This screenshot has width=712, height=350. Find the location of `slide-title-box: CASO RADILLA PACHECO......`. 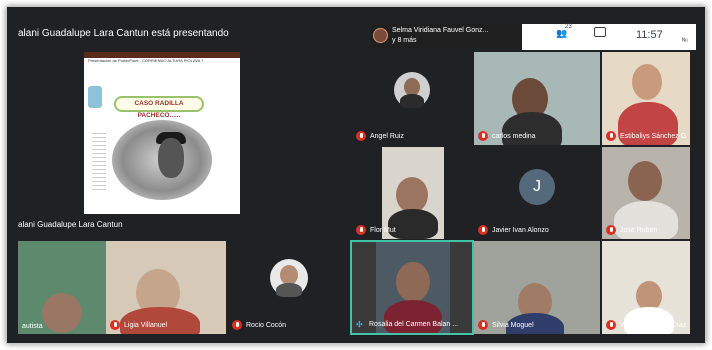

slide-title-box: CASO RADILLA PACHECO...... is located at coordinates (159, 107).